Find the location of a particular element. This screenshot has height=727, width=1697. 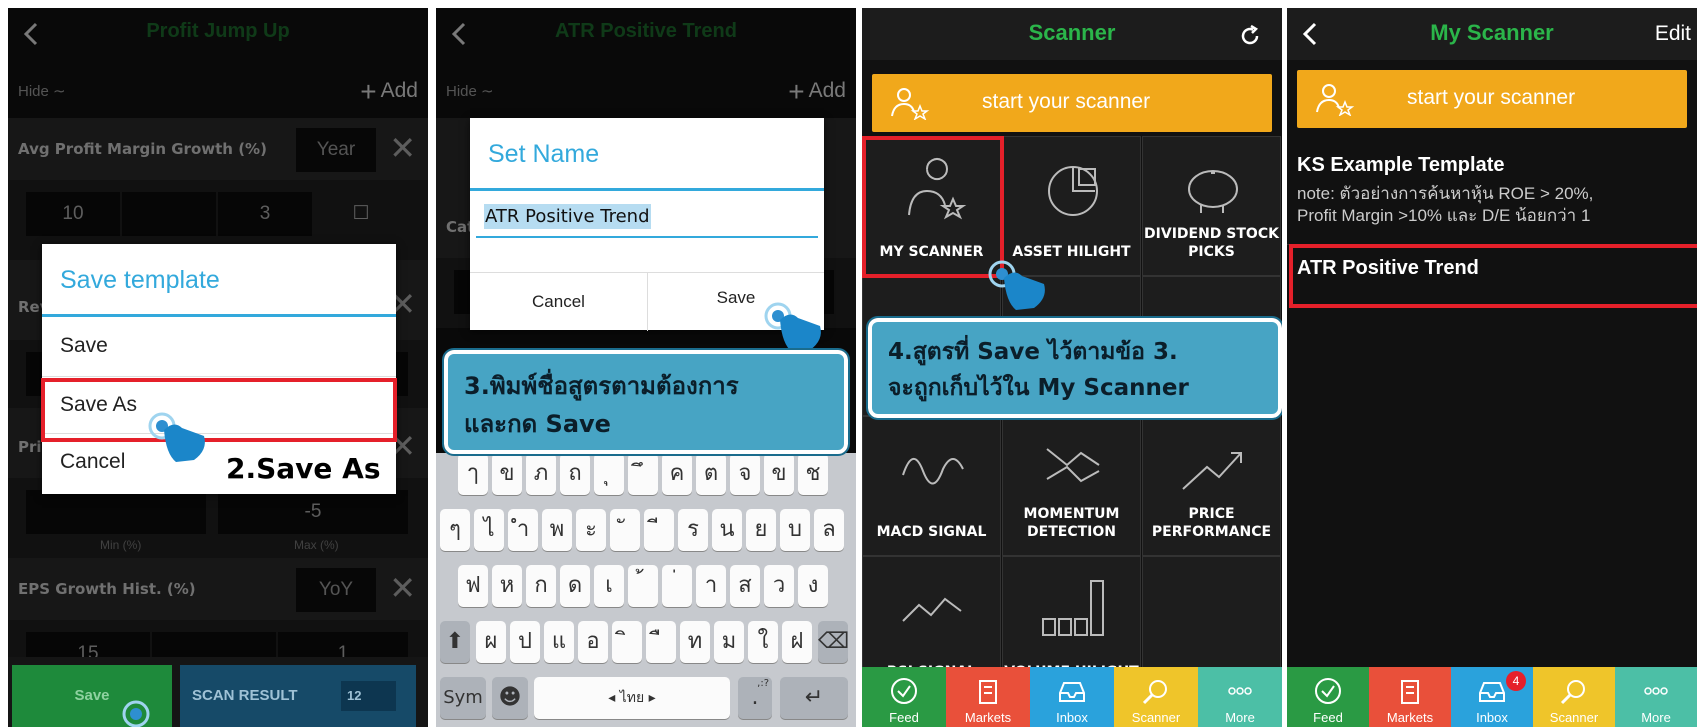

keyboard-key: ล is located at coordinates (829, 530).